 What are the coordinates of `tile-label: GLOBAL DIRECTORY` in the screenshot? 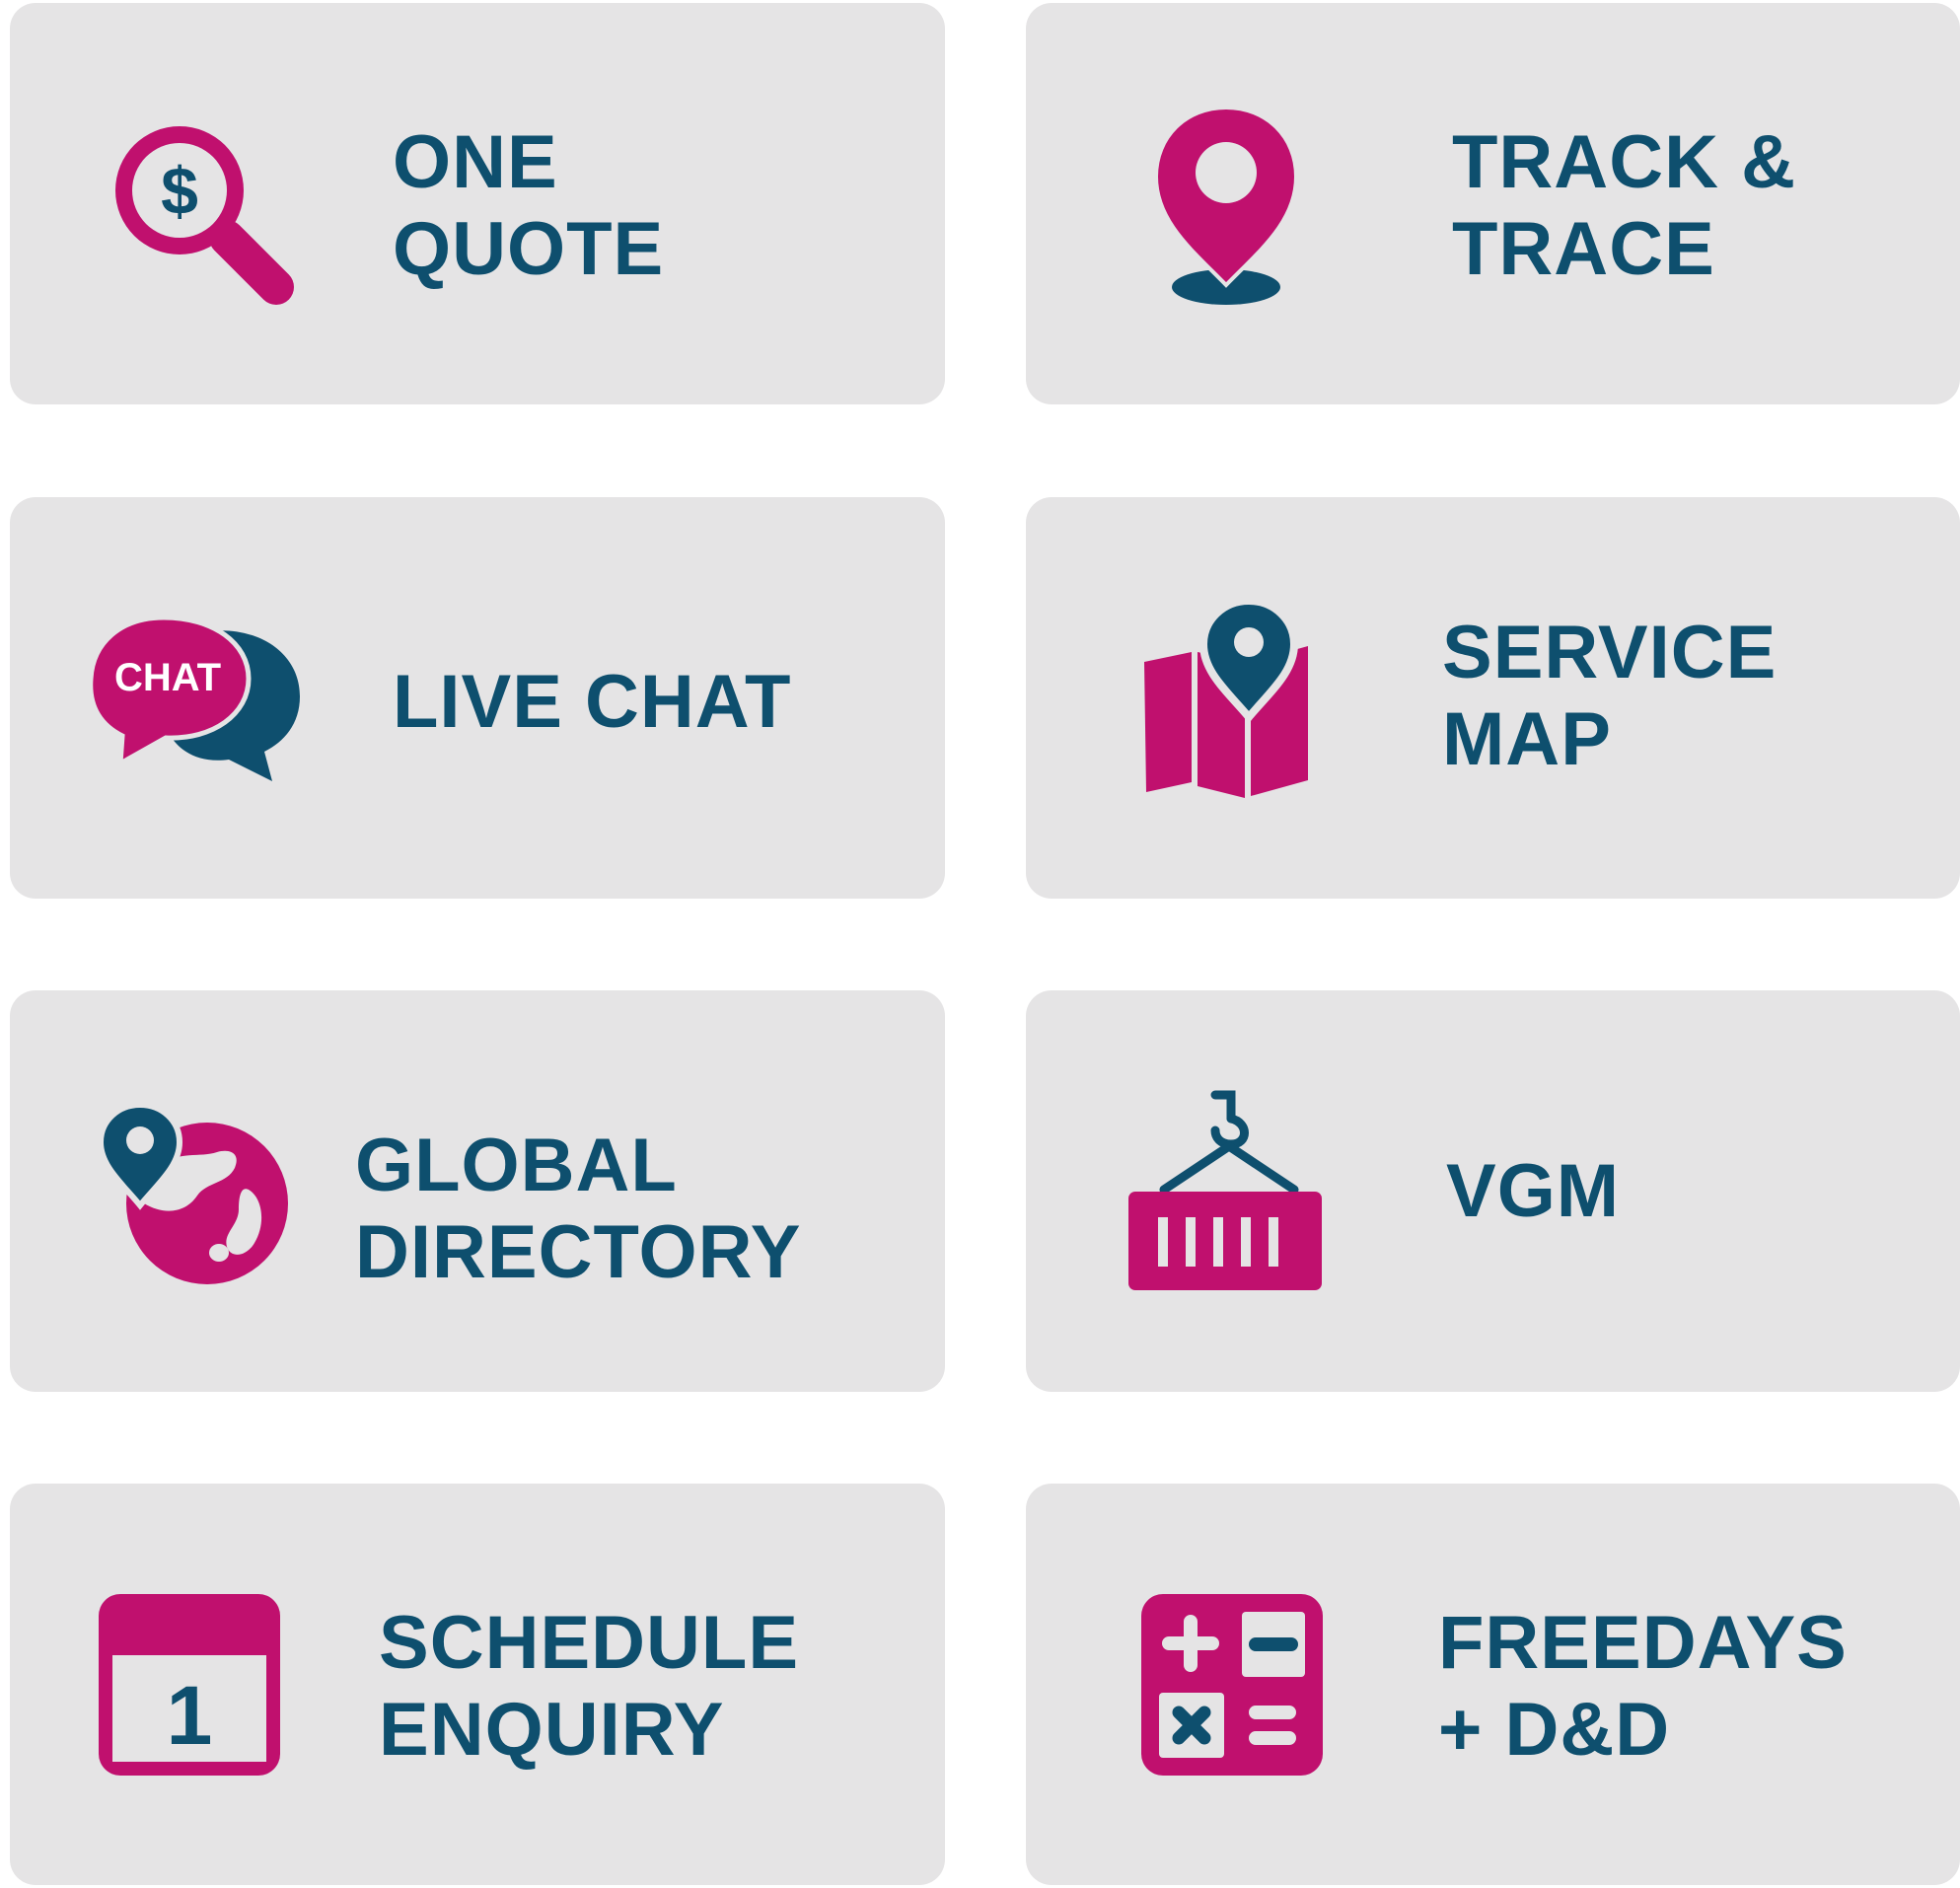 It's located at (578, 1209).